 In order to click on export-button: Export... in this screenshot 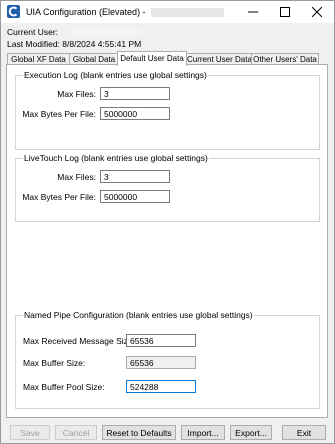, I will do `click(251, 432)`.